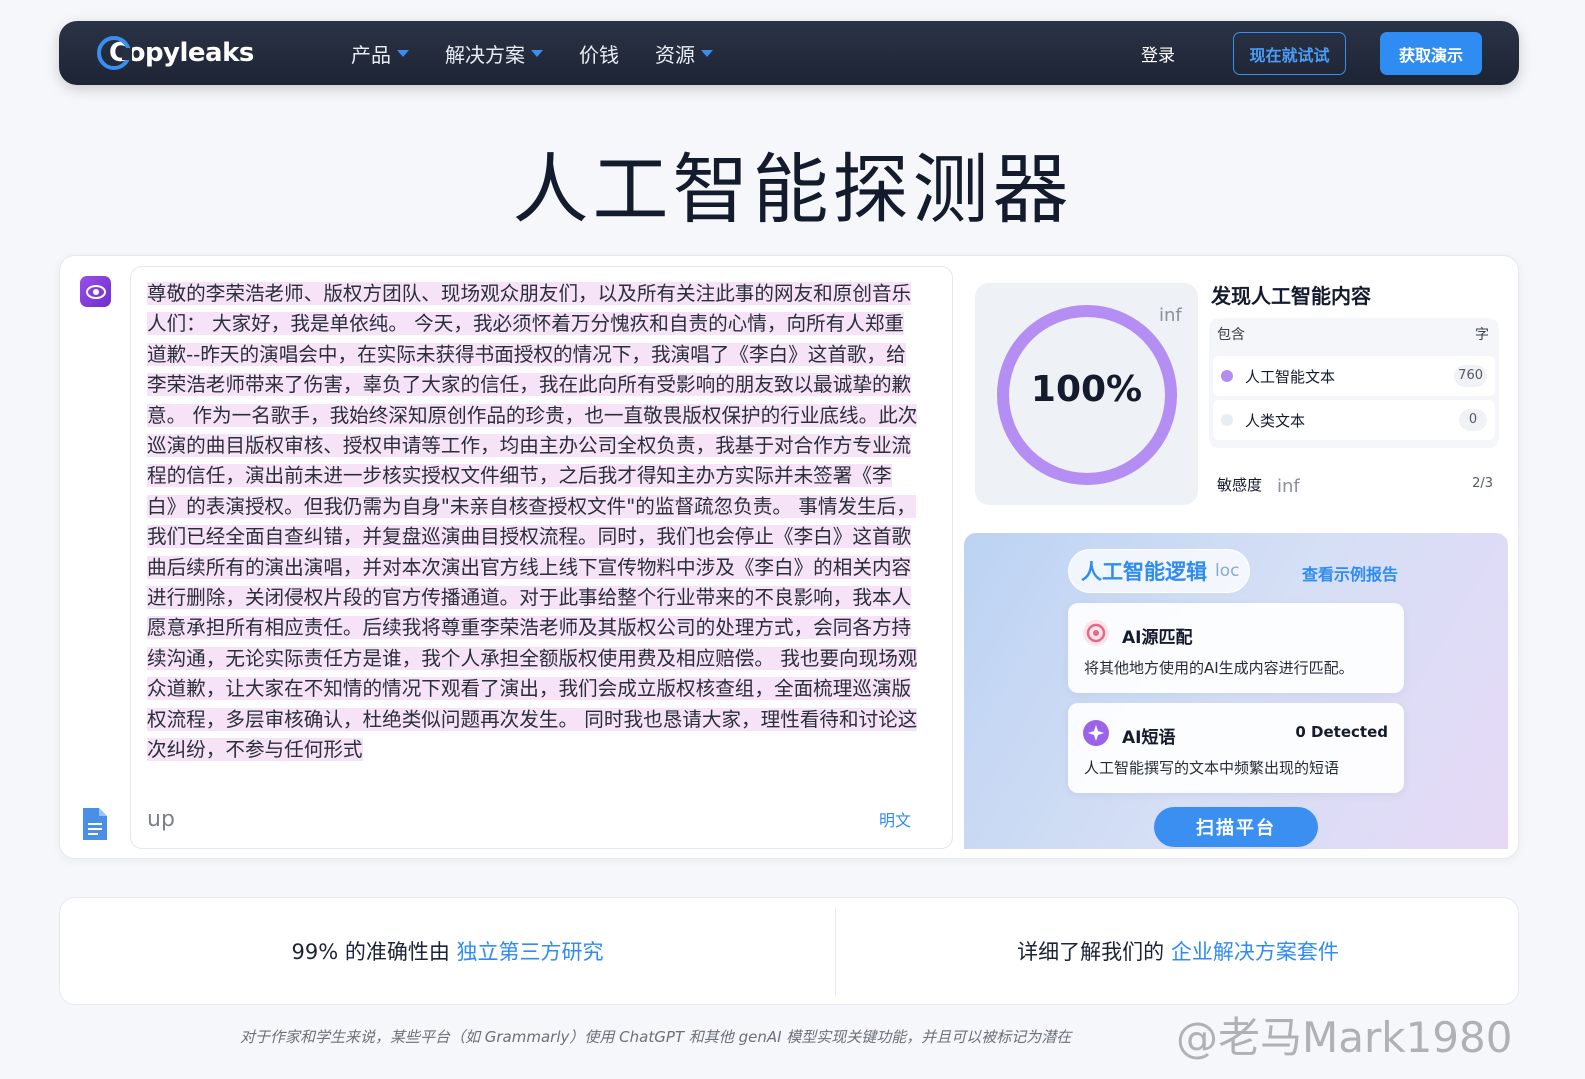 This screenshot has height=1079, width=1585. I want to click on ai-dot-icon, so click(1227, 376).